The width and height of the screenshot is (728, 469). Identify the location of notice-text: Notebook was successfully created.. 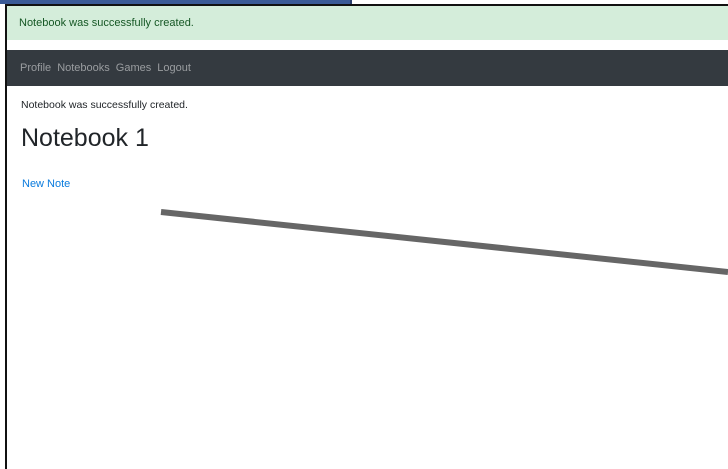
(104, 105).